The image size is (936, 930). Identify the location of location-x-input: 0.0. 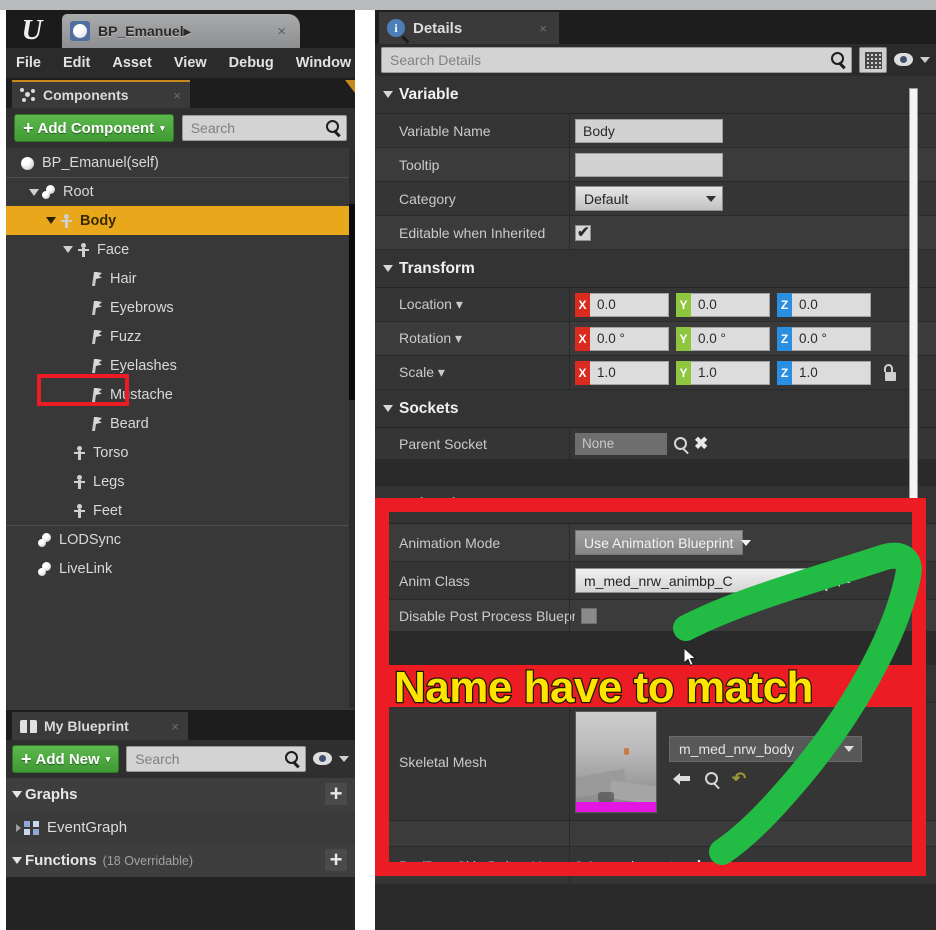
(629, 304).